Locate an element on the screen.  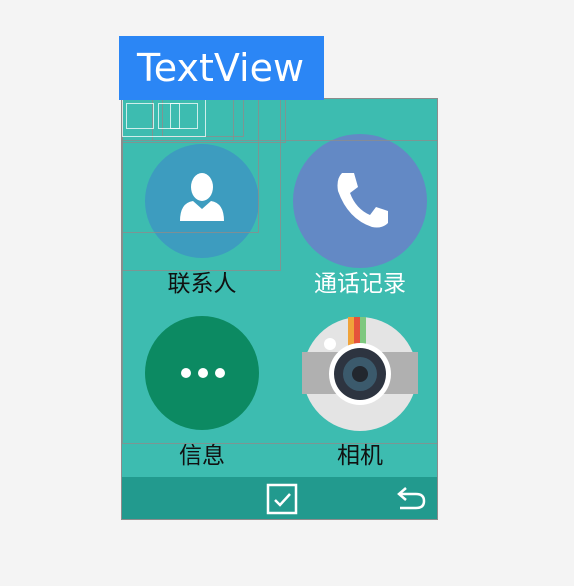
app-label-contacts: 联系人 is located at coordinates (202, 284).